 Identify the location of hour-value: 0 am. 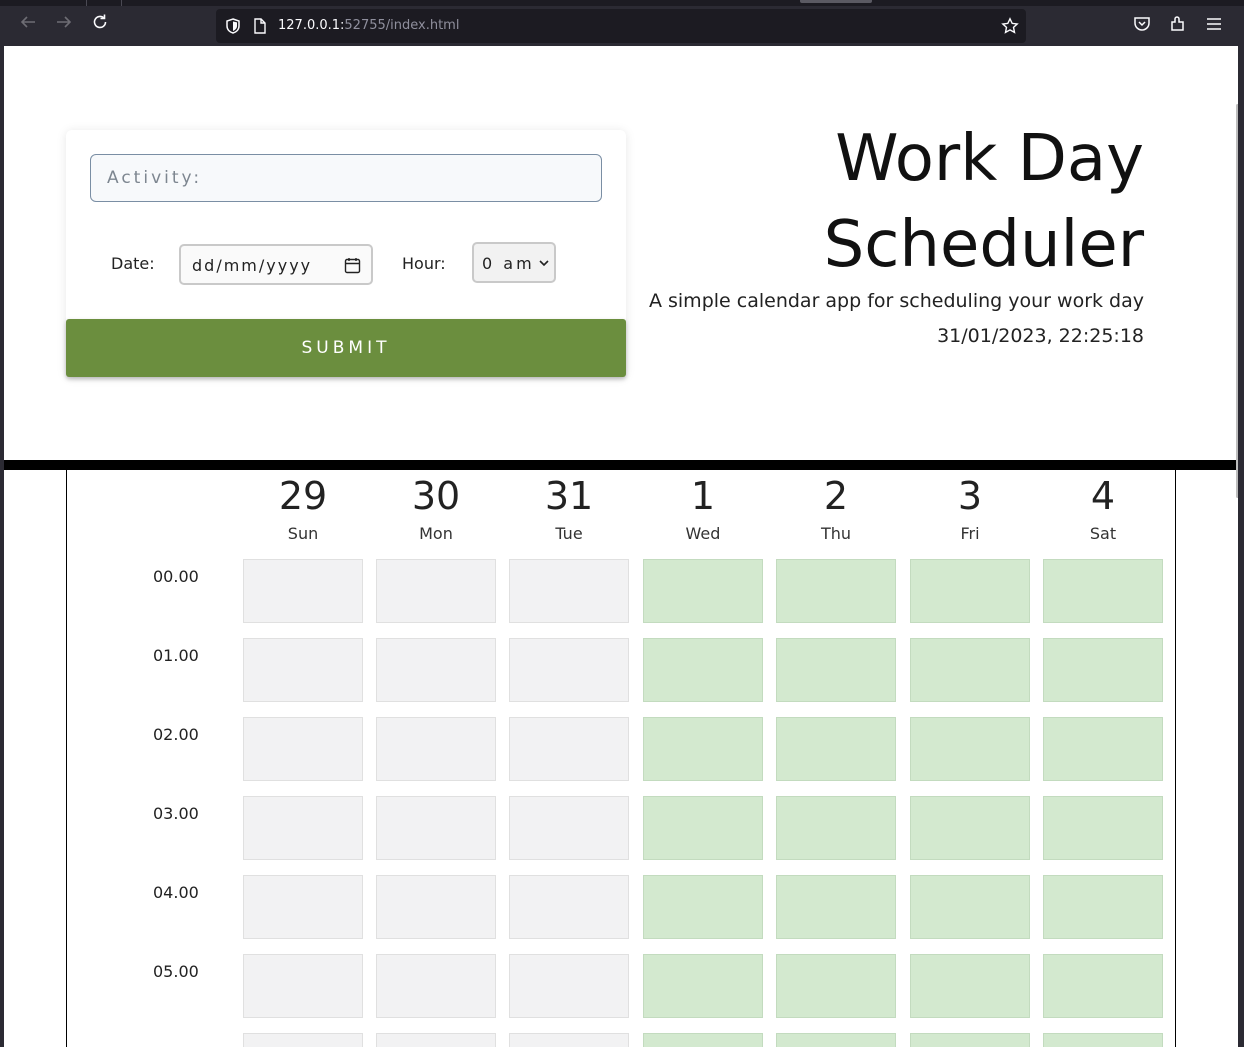
(508, 263).